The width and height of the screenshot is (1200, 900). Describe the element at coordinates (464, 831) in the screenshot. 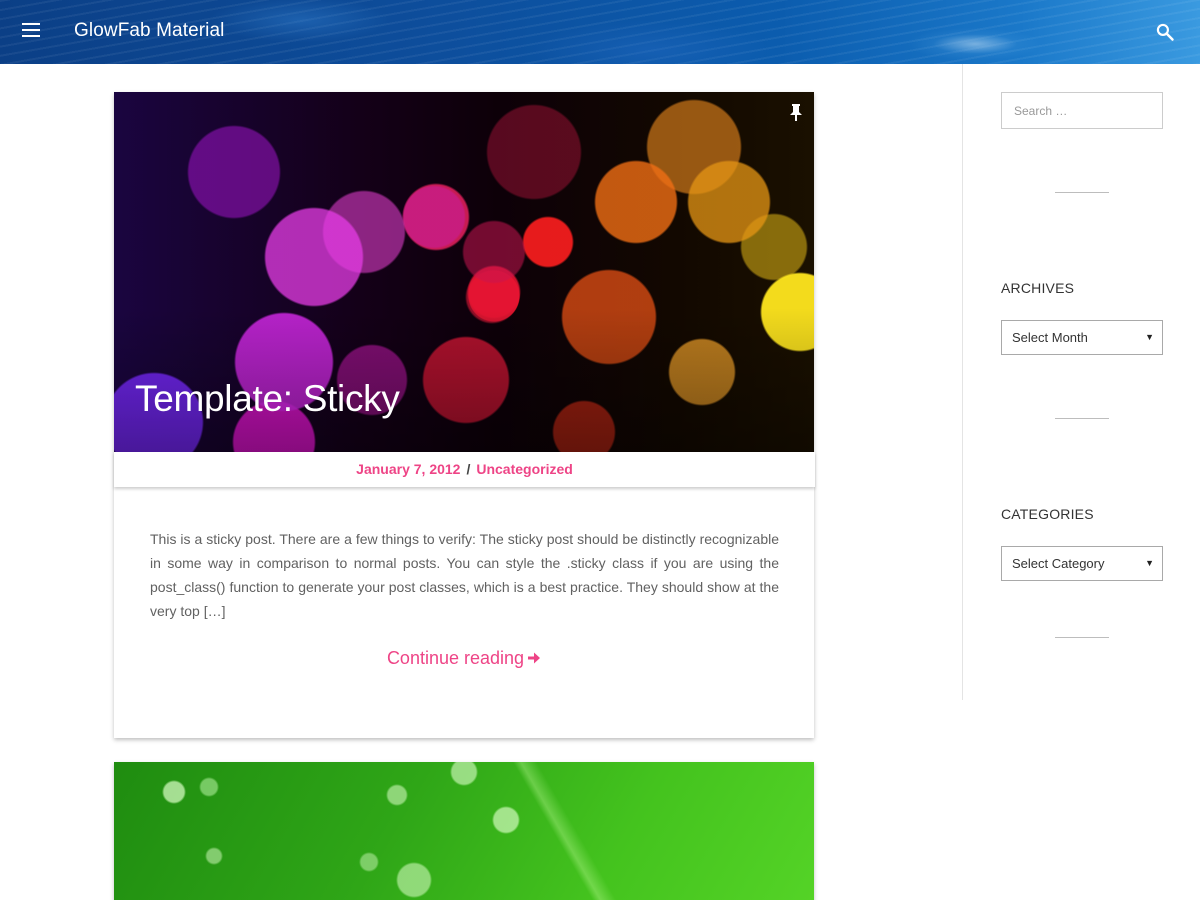

I see `next-post-featured-image` at that location.